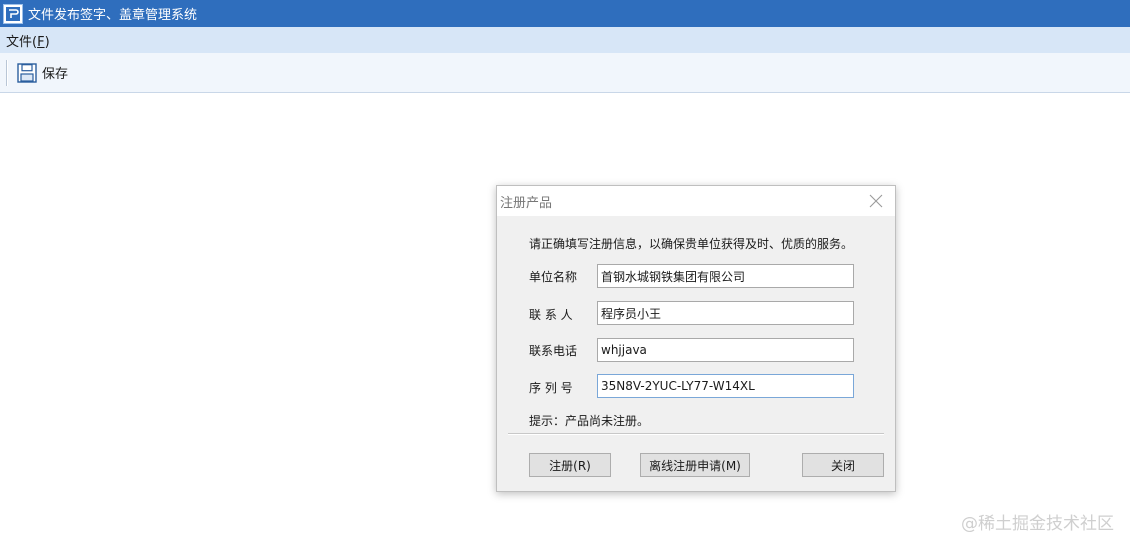 The height and width of the screenshot is (551, 1130). Describe the element at coordinates (55, 74) in the screenshot. I see `save-label: 保存` at that location.